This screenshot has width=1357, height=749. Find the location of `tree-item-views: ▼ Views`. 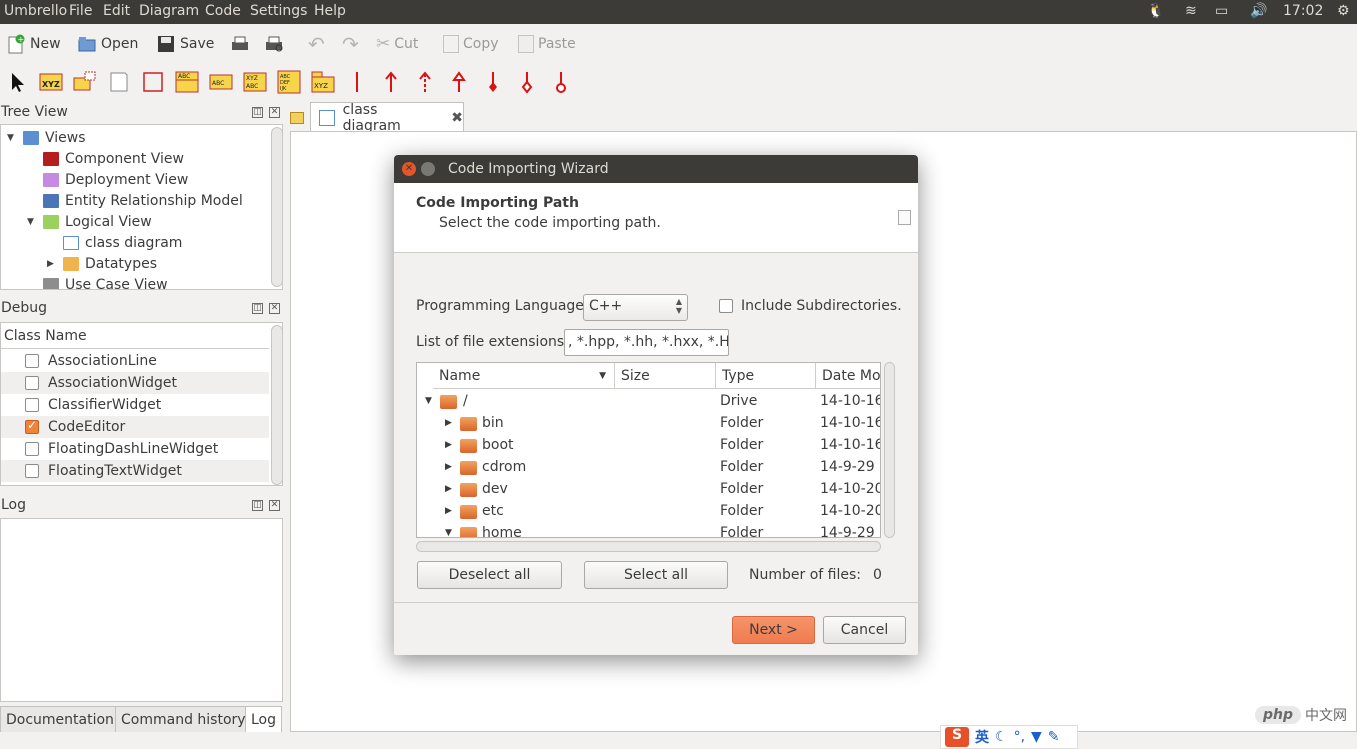

tree-item-views: ▼ Views is located at coordinates (46, 137).